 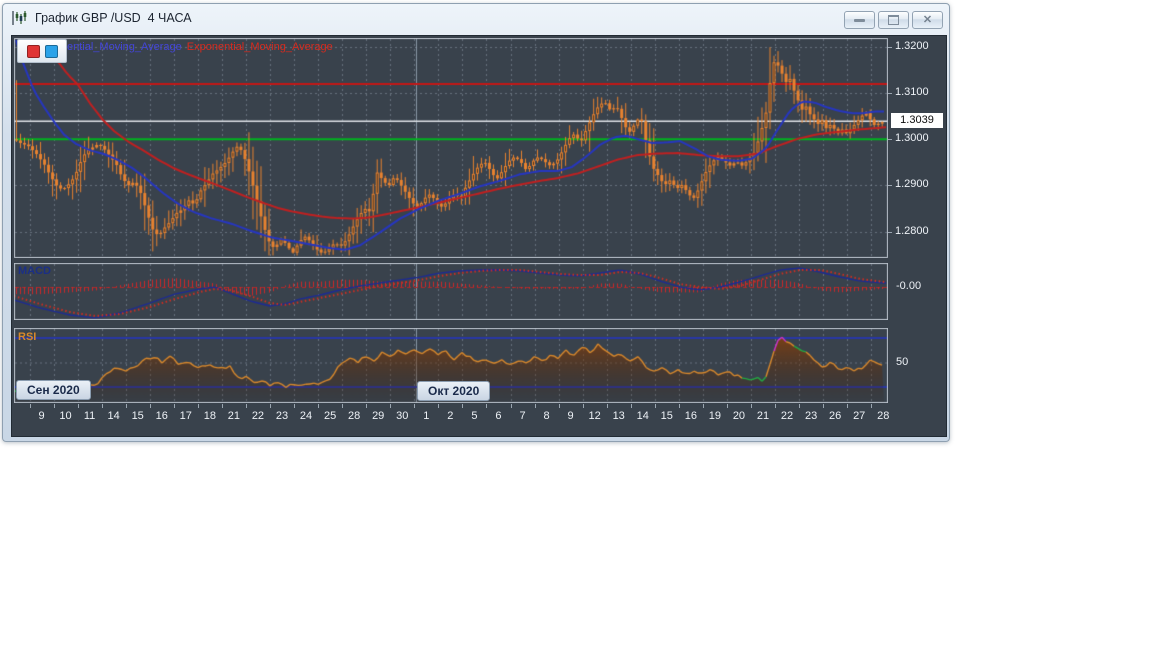 What do you see at coordinates (259, 47) in the screenshot?
I see `legend-label-ma-slow: Exponential_Moving_Average` at bounding box center [259, 47].